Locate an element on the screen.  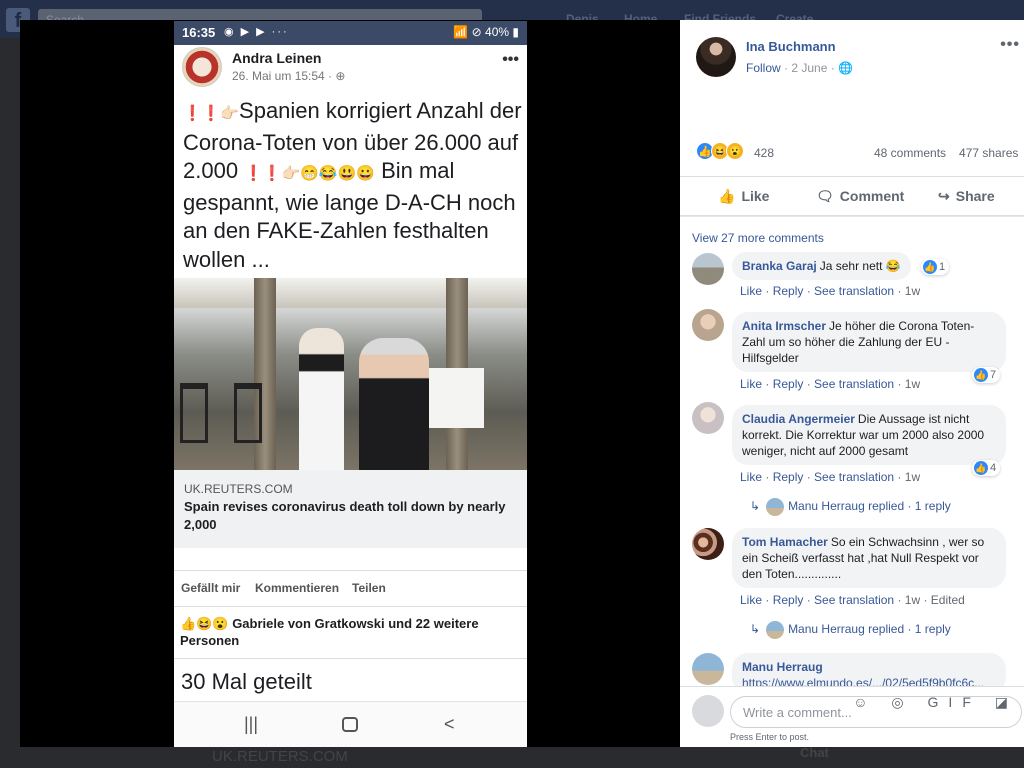
share-icon: ↪ is located at coordinates (944, 196).